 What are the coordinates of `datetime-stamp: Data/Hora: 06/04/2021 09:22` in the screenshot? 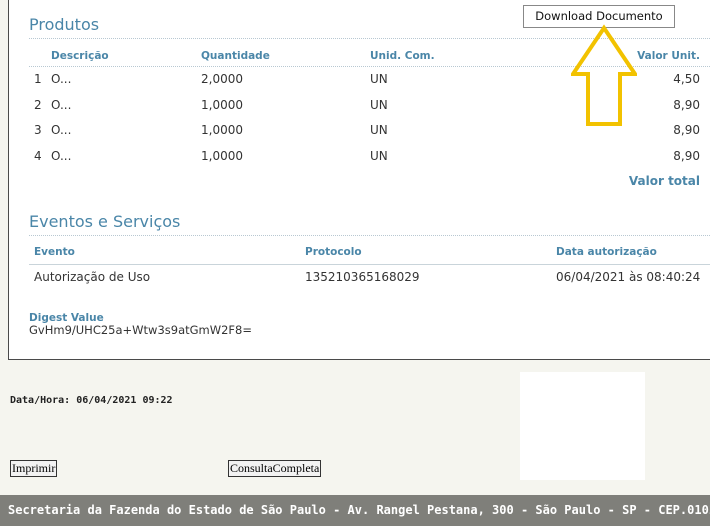 It's located at (91, 400).